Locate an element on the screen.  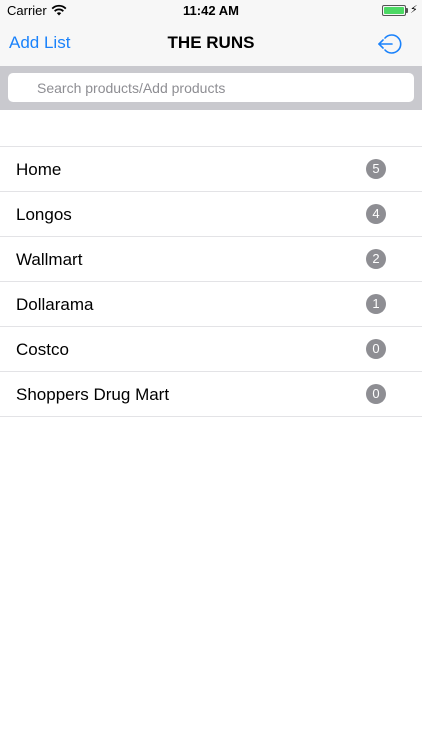
logout-icon is located at coordinates (390, 44).